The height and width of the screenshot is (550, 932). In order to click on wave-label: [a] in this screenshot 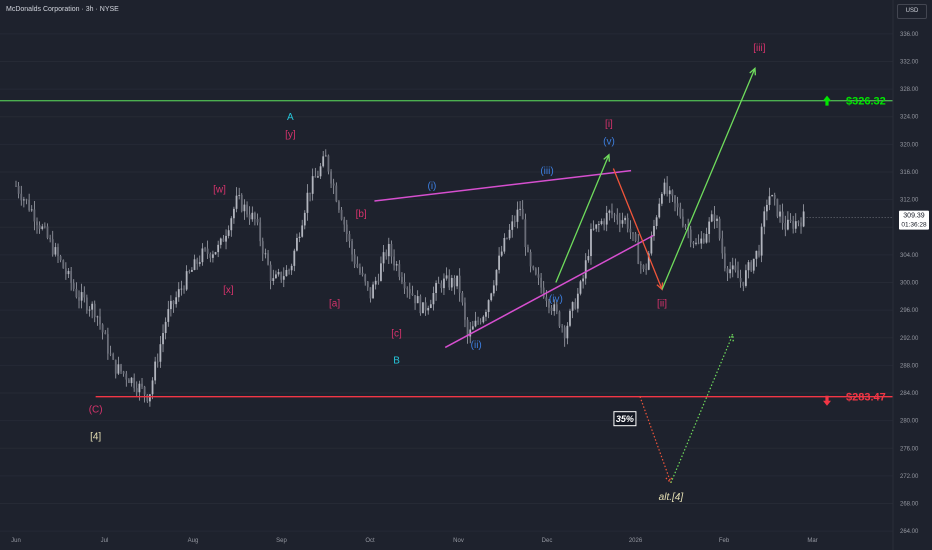, I will do `click(334, 304)`.